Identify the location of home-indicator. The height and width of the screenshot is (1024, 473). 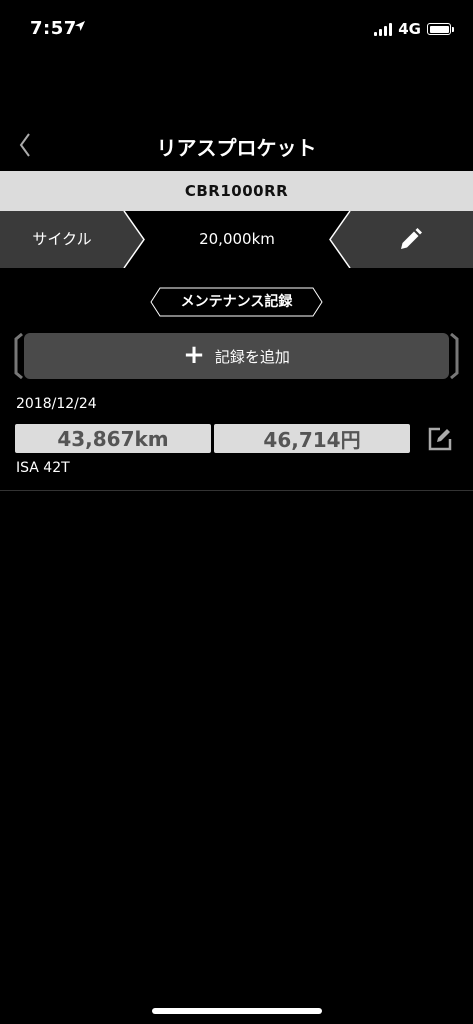
(237, 1011).